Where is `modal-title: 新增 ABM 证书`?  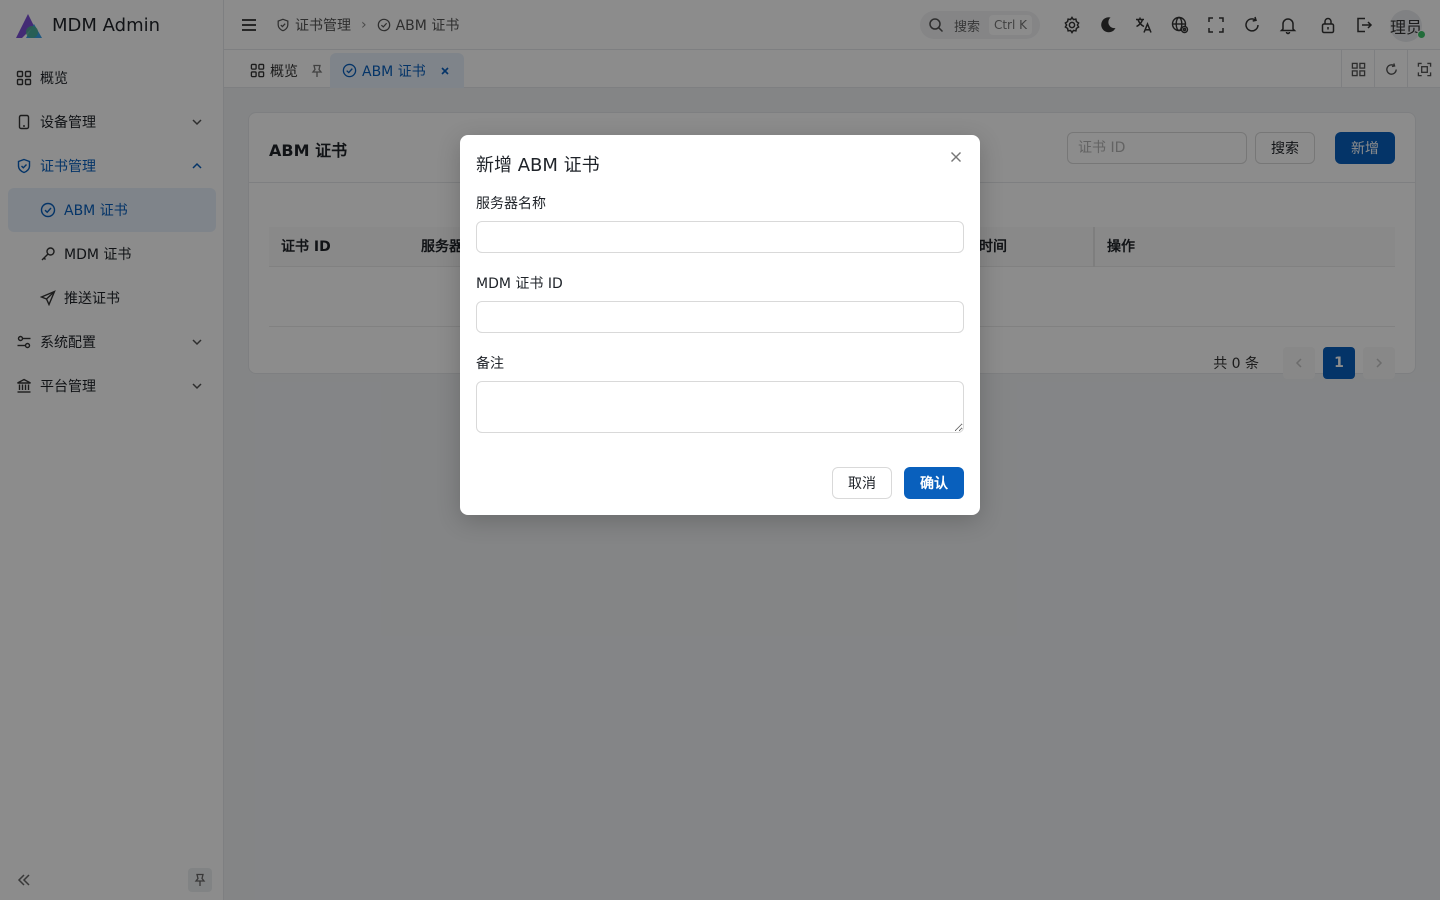 modal-title: 新增 ABM 证书 is located at coordinates (538, 165).